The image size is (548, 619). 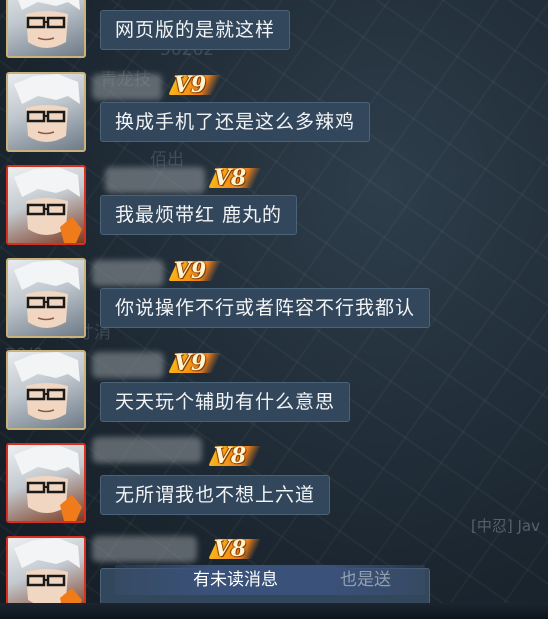 I want to click on message-bubble: 你说操作不行或者阵容不行我都认, so click(x=265, y=308).